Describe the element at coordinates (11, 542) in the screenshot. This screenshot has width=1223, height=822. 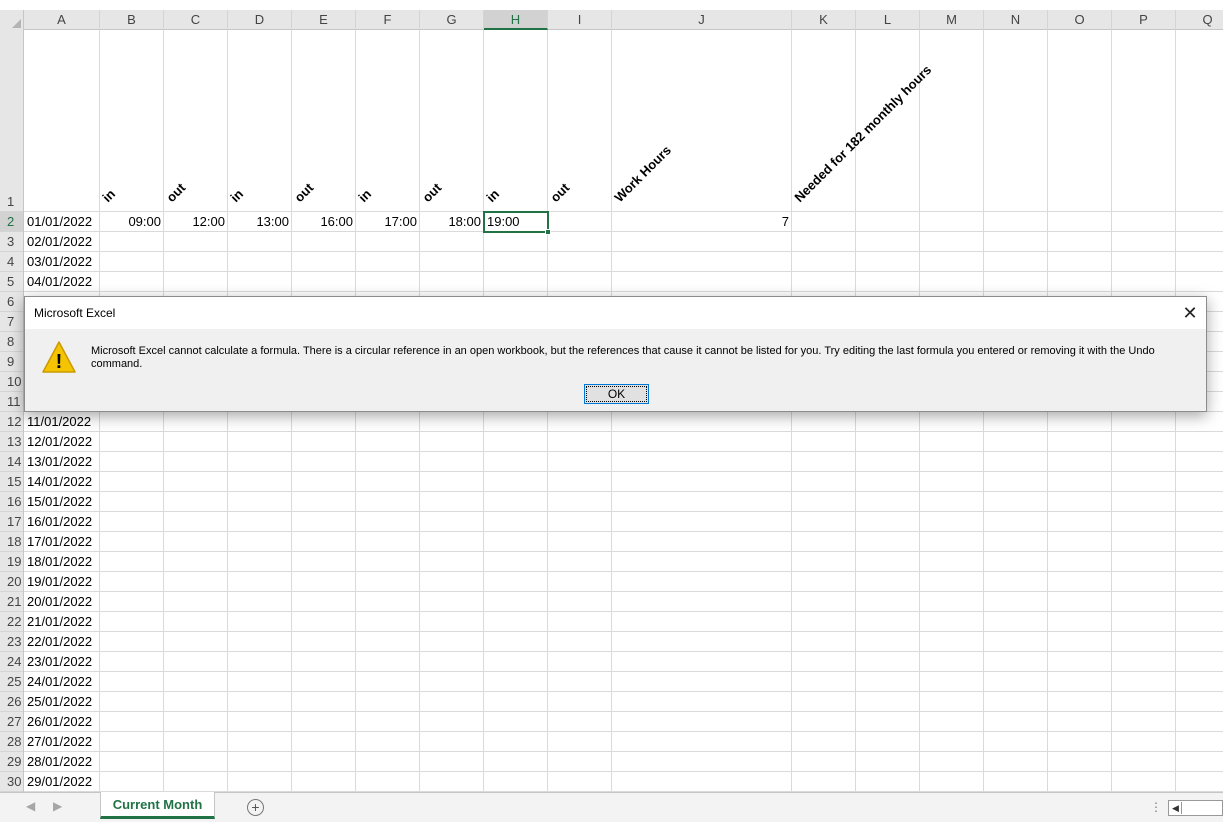
I see `row-header: 18` at that location.